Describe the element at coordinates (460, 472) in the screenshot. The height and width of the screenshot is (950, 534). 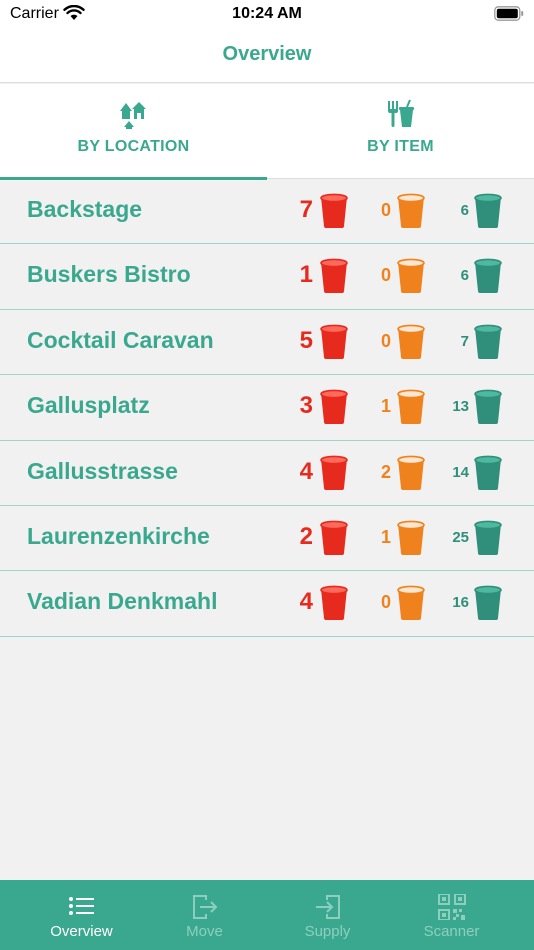
I see `green-cup-count: 14` at that location.